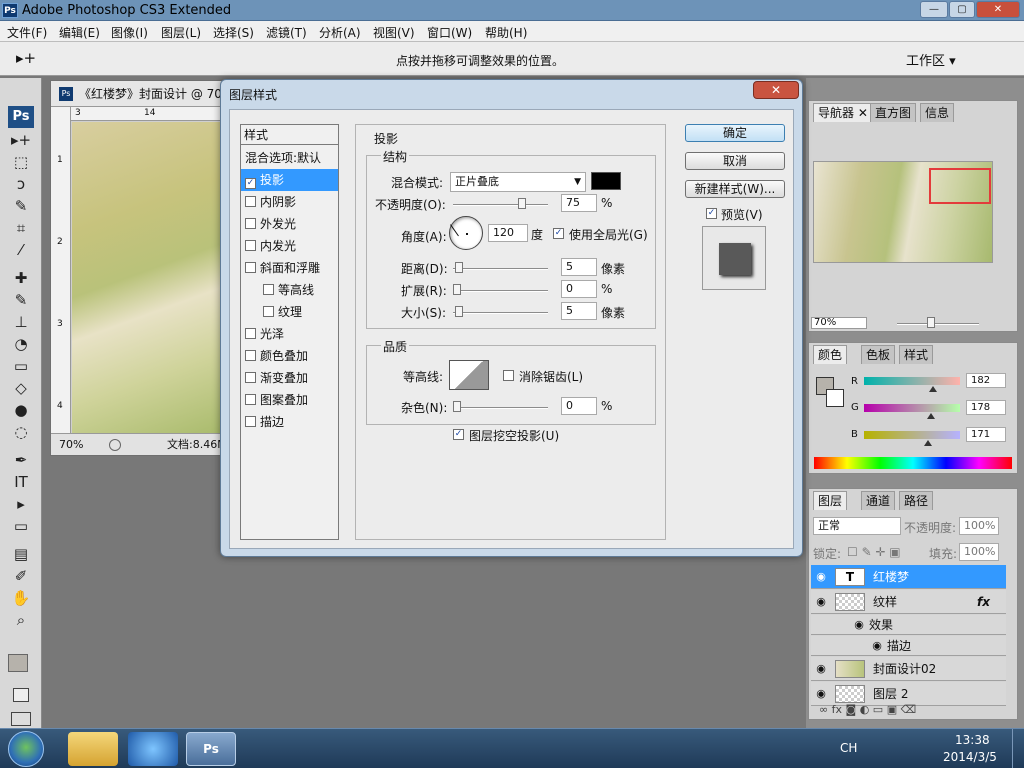  What do you see at coordinates (21, 162) in the screenshot?
I see `marquee-tool-icon: ⬚` at bounding box center [21, 162].